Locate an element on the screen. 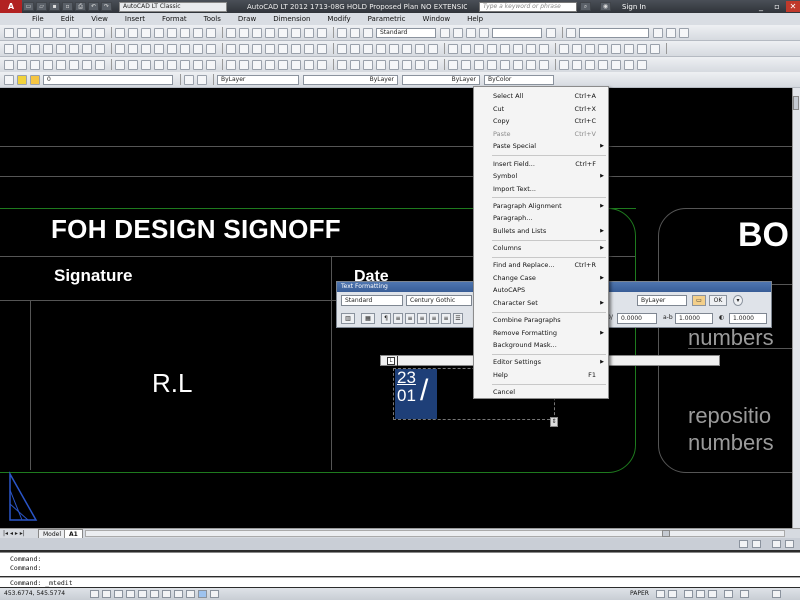  paragraph-icon: ¶ is located at coordinates (386, 318).